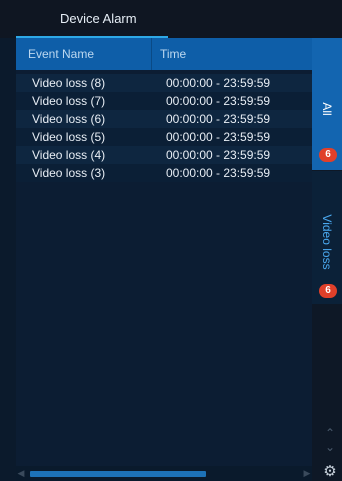 The image size is (342, 481). Describe the element at coordinates (21, 473) in the screenshot. I see `chevron-left-icon: ◀` at that location.